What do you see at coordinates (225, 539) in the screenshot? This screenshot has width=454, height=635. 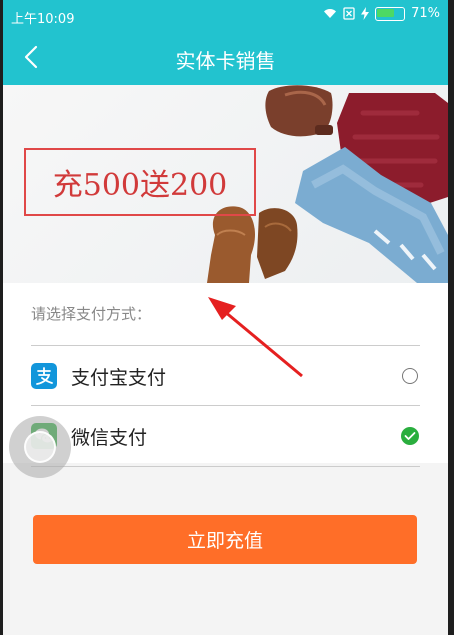 I see `recharge-now-button: 立即充值` at bounding box center [225, 539].